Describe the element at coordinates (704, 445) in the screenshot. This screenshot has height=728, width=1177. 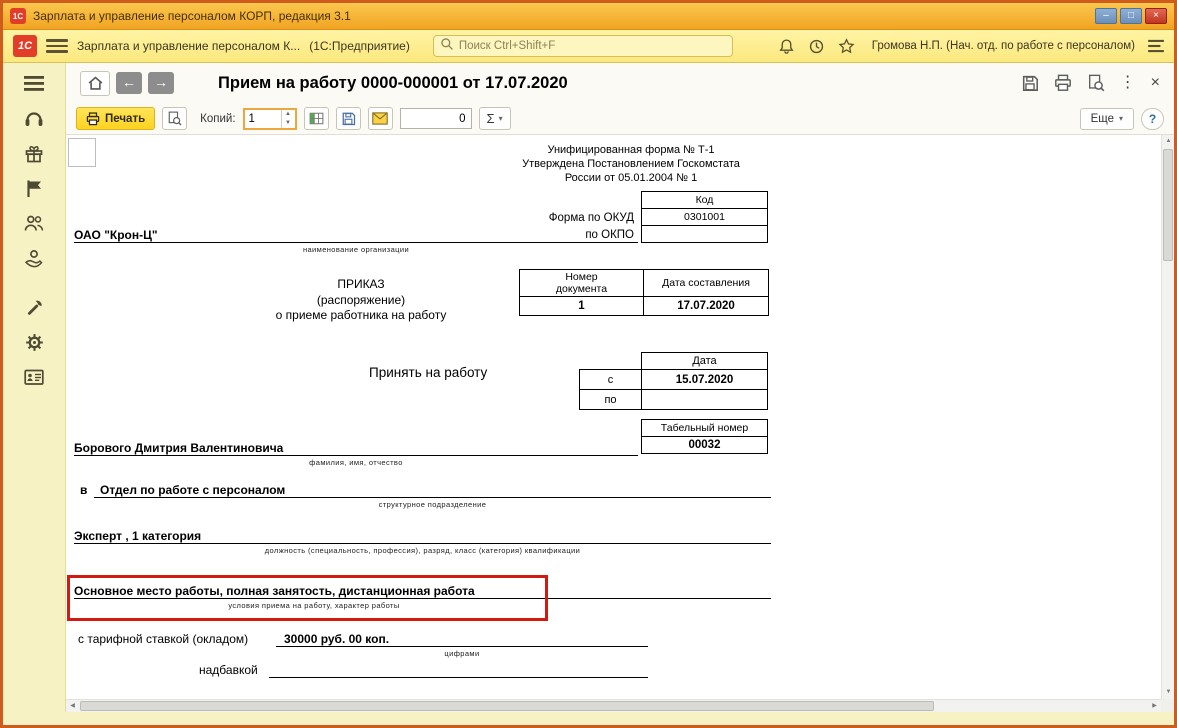
I see `personnel-number-value: 00032` at that location.